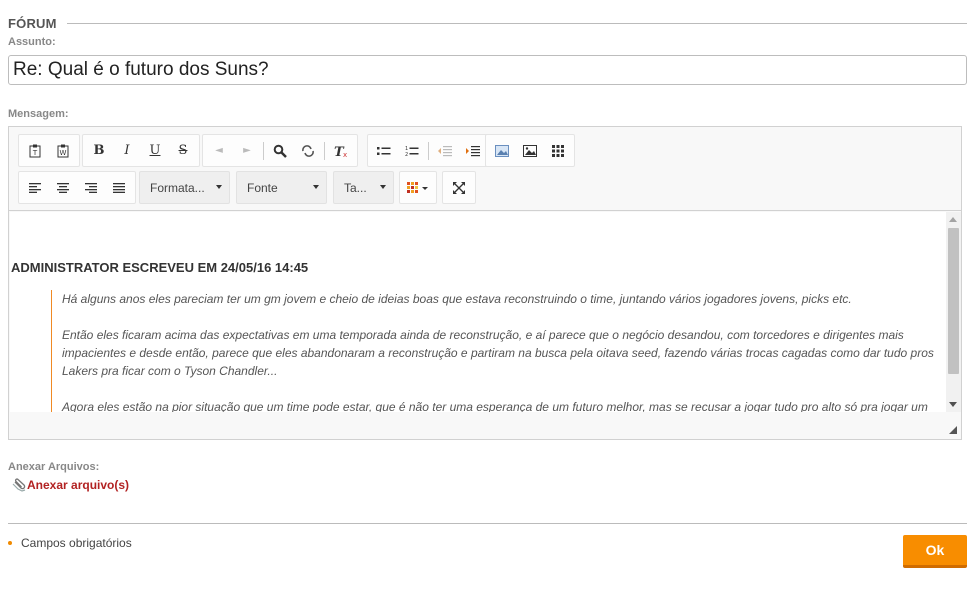 The width and height of the screenshot is (975, 599). I want to click on toolbar-group-editing: ◄ ► Tx, so click(280, 150).